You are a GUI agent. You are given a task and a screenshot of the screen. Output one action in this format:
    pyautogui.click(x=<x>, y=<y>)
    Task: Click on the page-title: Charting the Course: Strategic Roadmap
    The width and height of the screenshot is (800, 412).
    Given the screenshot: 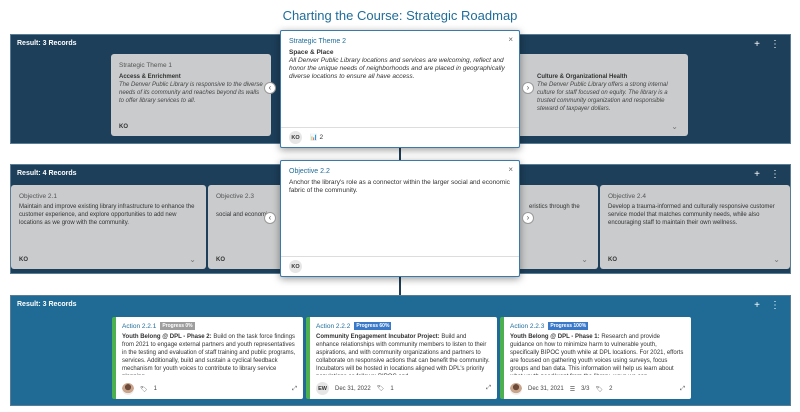 What is the action you would take?
    pyautogui.click(x=400, y=15)
    